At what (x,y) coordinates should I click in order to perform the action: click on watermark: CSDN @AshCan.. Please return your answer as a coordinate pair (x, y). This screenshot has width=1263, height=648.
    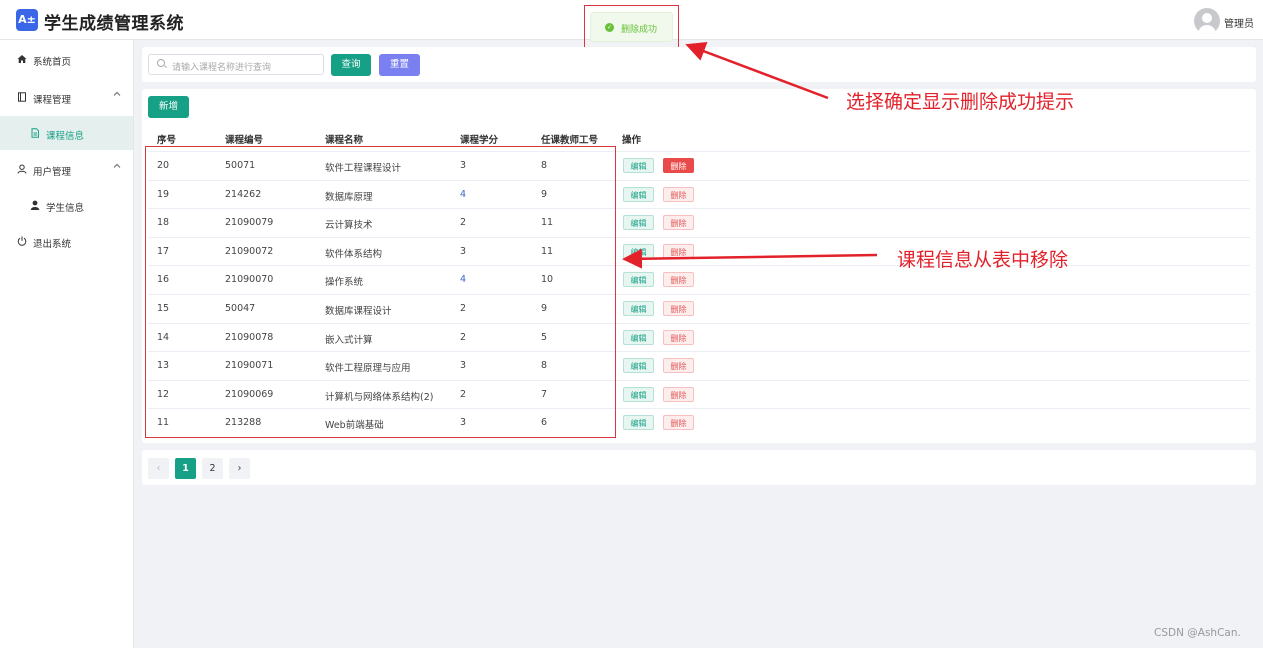
    Looking at the image, I should click on (1197, 633).